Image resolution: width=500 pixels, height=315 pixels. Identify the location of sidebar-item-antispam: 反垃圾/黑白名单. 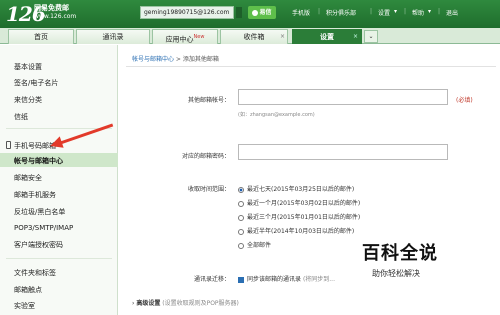
(39, 212).